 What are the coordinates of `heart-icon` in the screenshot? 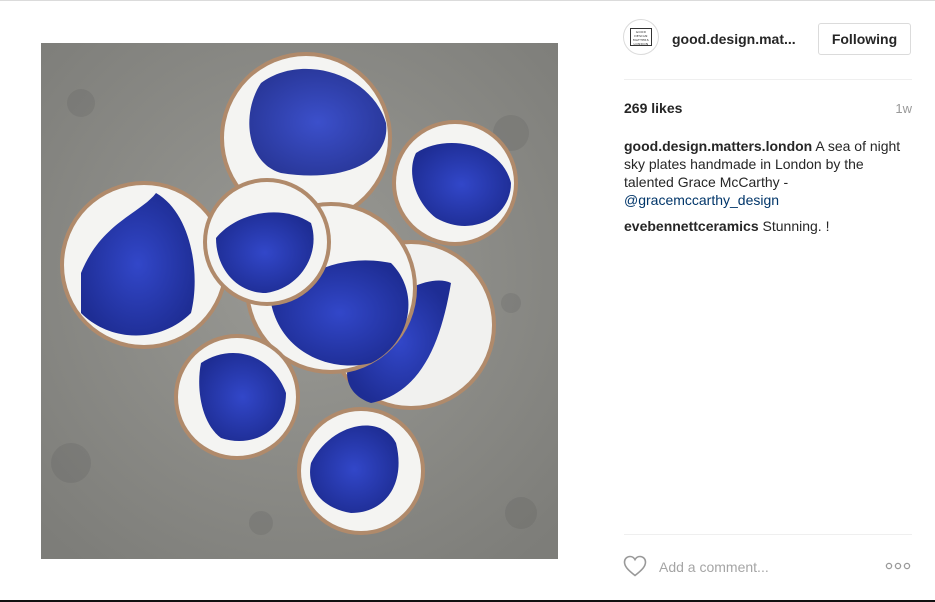 It's located at (635, 566).